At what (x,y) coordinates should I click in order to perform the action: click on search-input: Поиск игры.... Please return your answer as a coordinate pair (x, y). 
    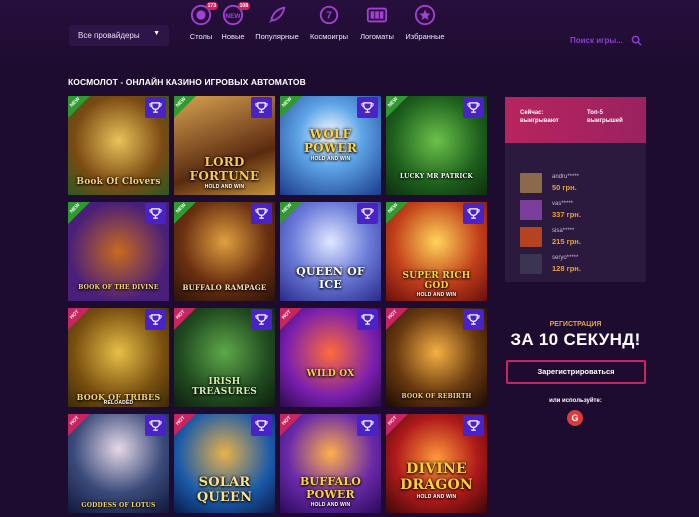
    Looking at the image, I should click on (596, 40).